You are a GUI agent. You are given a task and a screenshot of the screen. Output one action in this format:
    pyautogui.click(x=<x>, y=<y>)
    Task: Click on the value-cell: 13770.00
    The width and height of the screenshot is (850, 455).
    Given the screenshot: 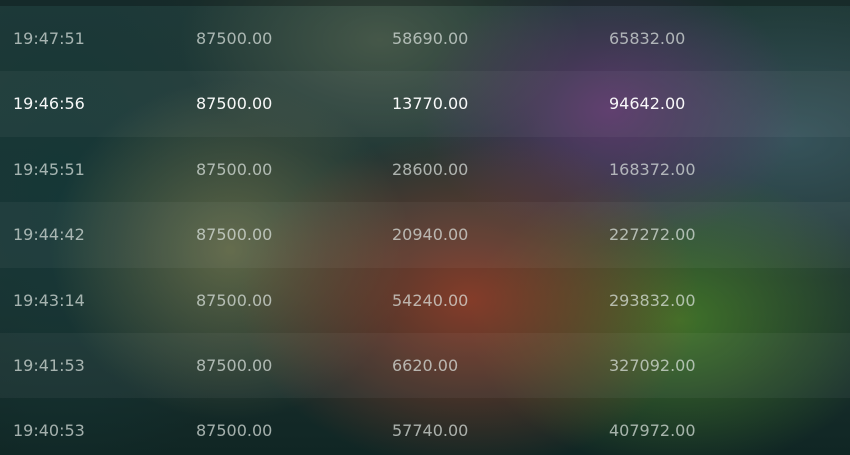 What is the action you would take?
    pyautogui.click(x=430, y=104)
    